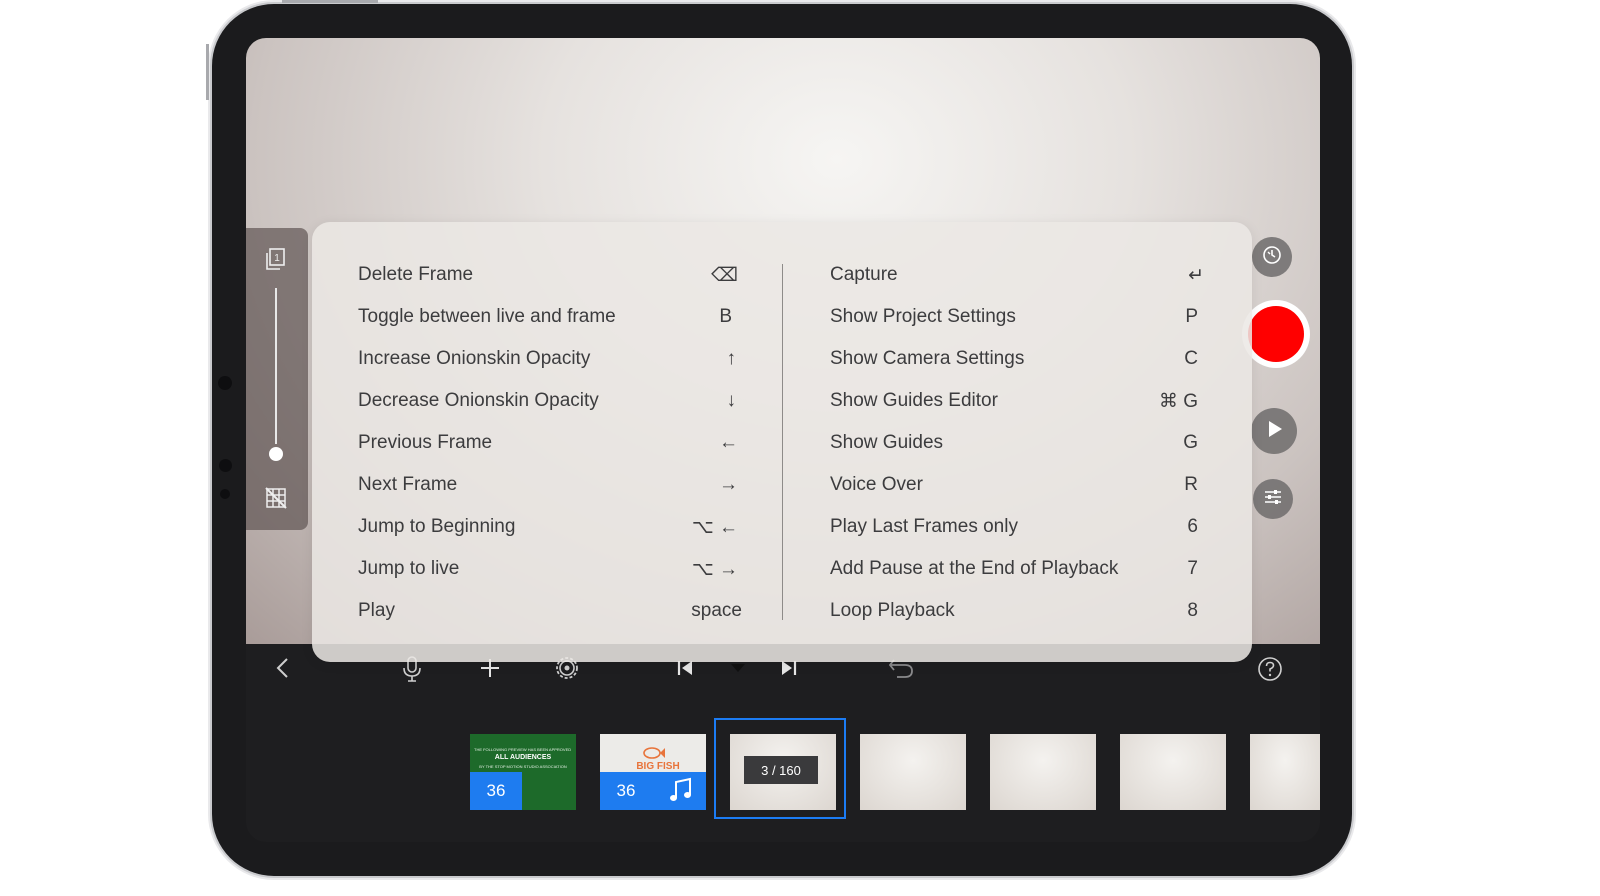  What do you see at coordinates (487, 316) in the screenshot?
I see `shortcut-label: Toggle between live and frame` at bounding box center [487, 316].